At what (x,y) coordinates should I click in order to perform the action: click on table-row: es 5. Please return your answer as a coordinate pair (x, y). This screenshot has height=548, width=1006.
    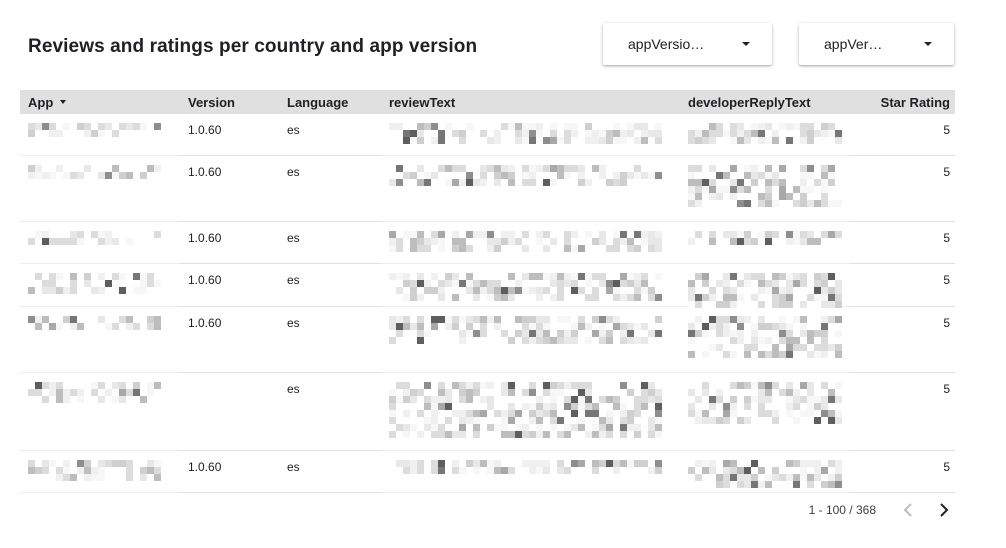
    Looking at the image, I should click on (487, 412).